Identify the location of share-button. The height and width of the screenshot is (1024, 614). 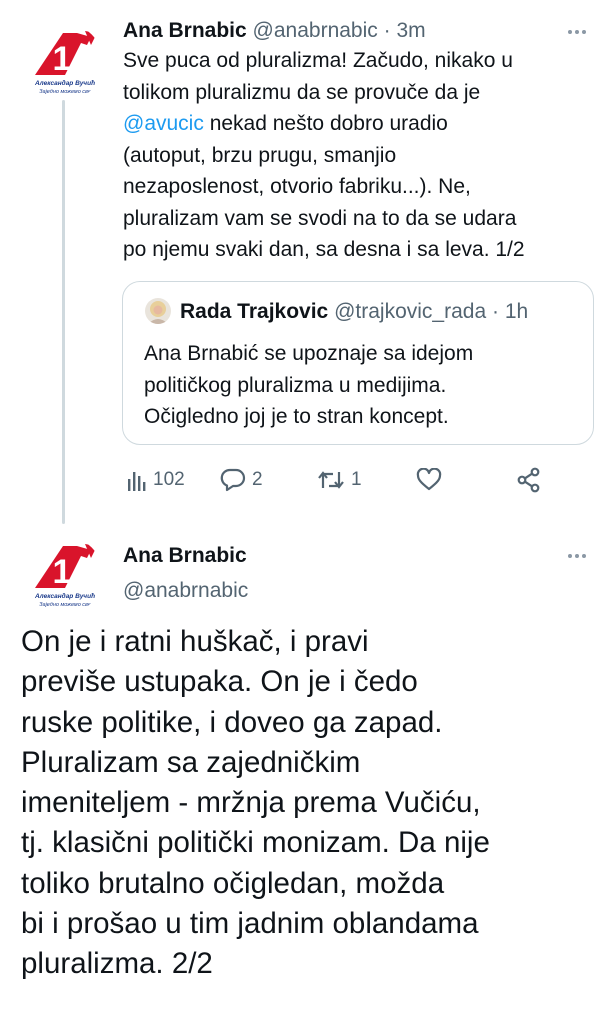
(529, 480).